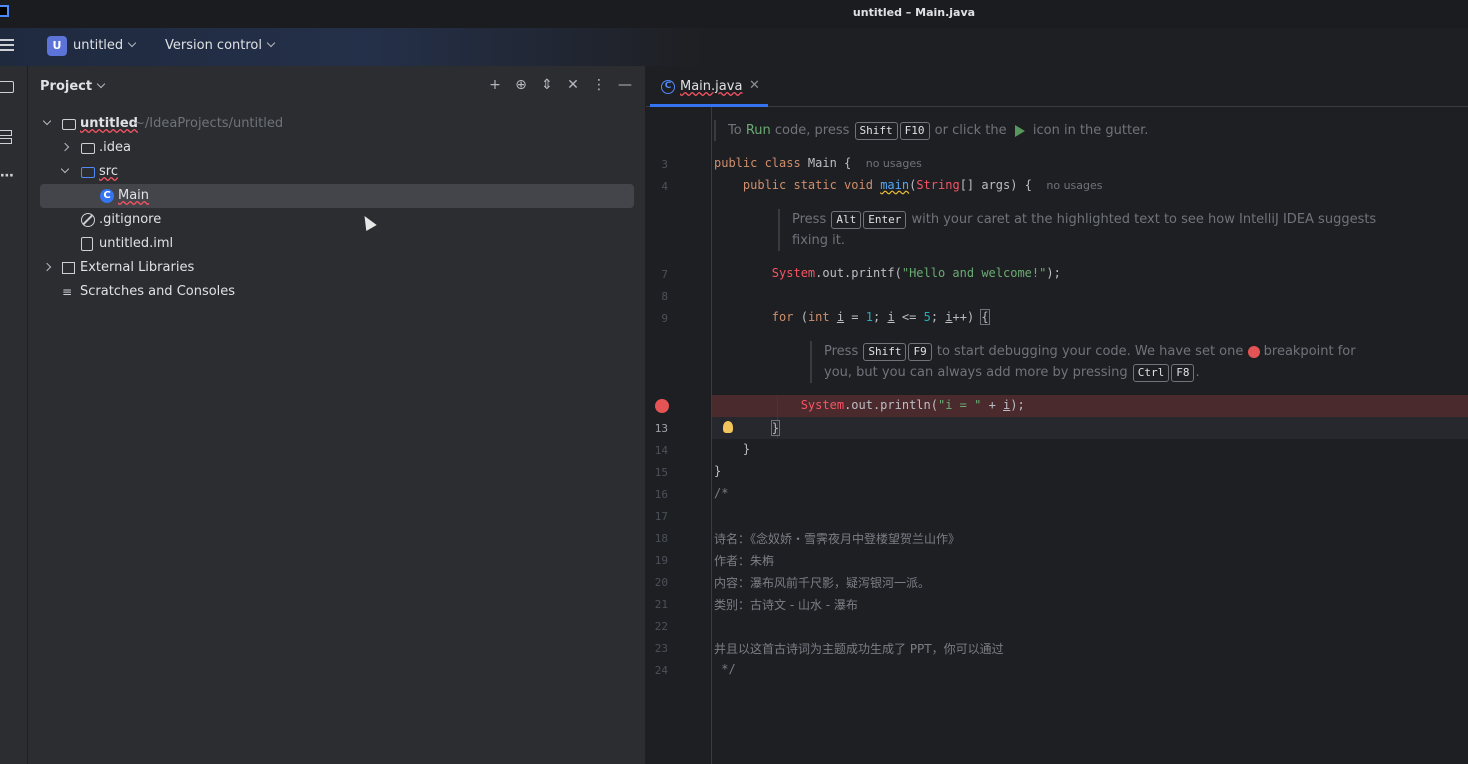  What do you see at coordinates (661, 582) in the screenshot?
I see `line-number: 20` at bounding box center [661, 582].